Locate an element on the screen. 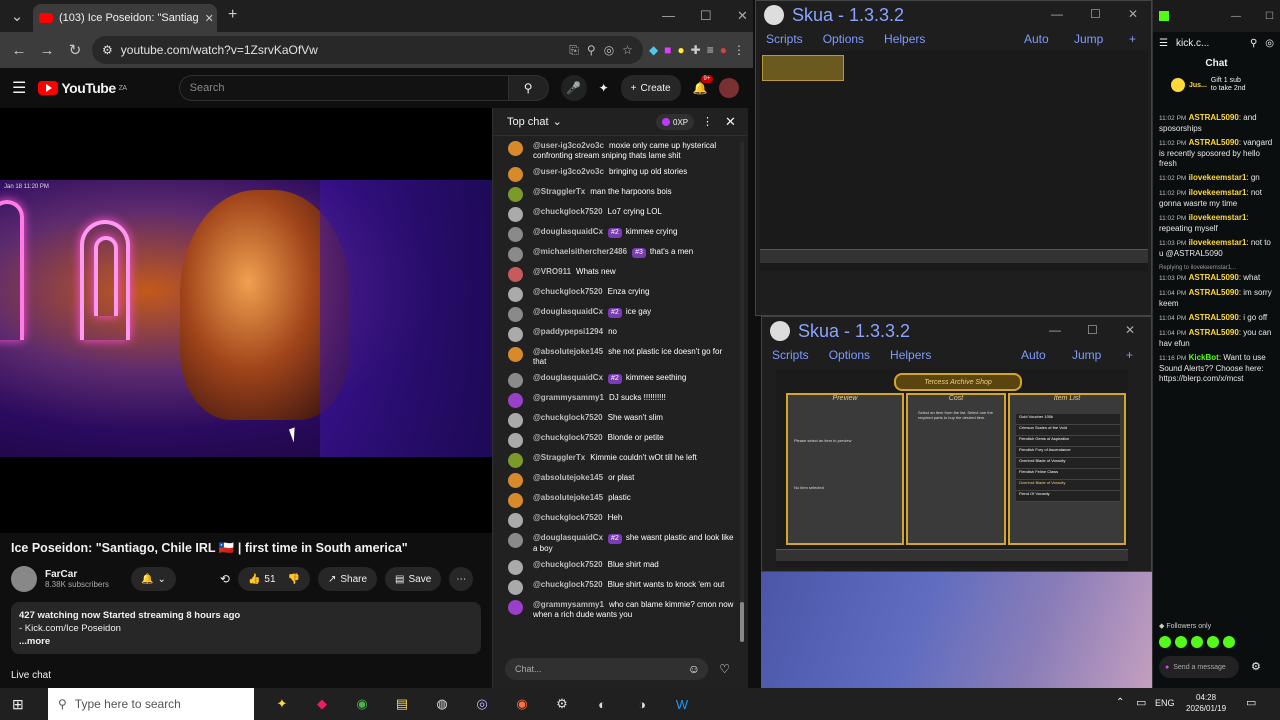 The image size is (1280, 720). game-viewport is located at coordinates (954, 161).